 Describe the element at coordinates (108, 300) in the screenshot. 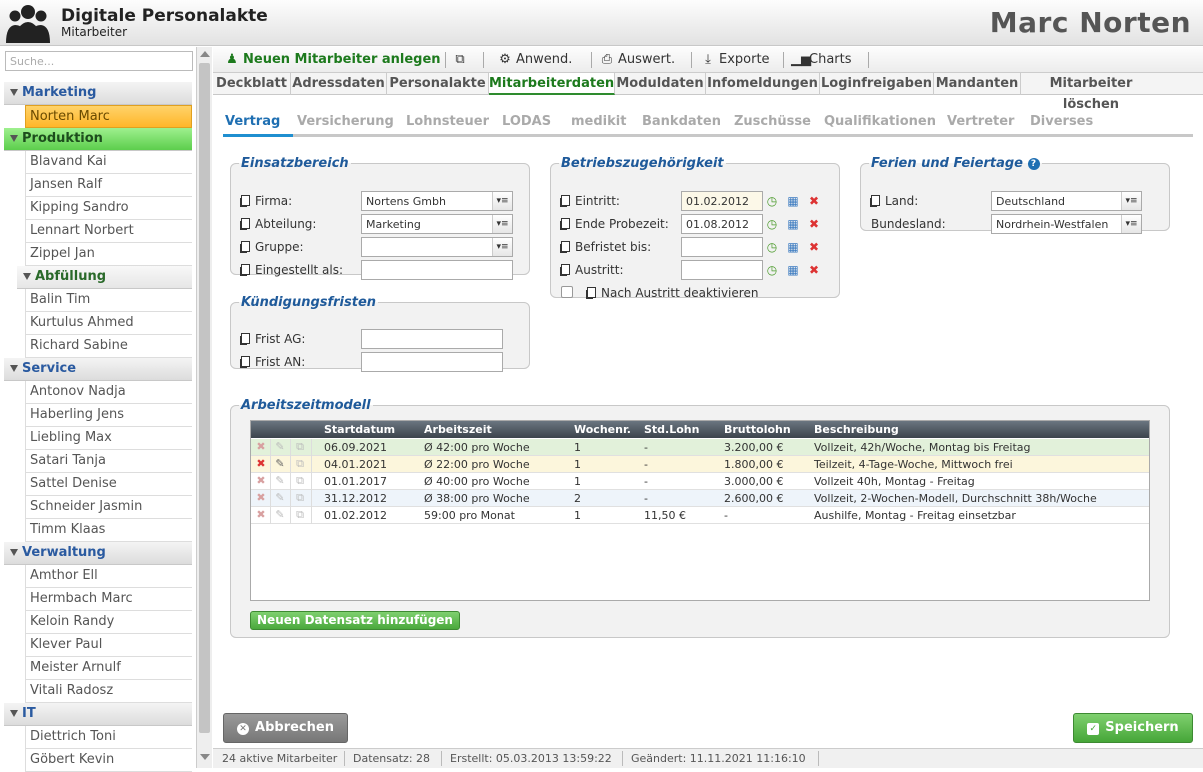

I see `employee-item: Balin Tim` at that location.